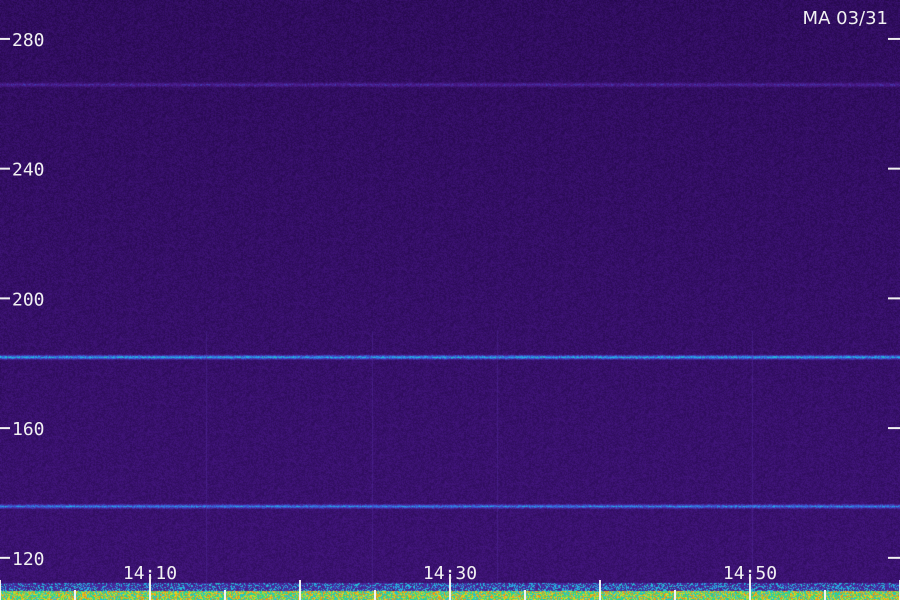  I want to click on y-axis-tick-labels: 120 160 200 240 280, so click(28, 300).